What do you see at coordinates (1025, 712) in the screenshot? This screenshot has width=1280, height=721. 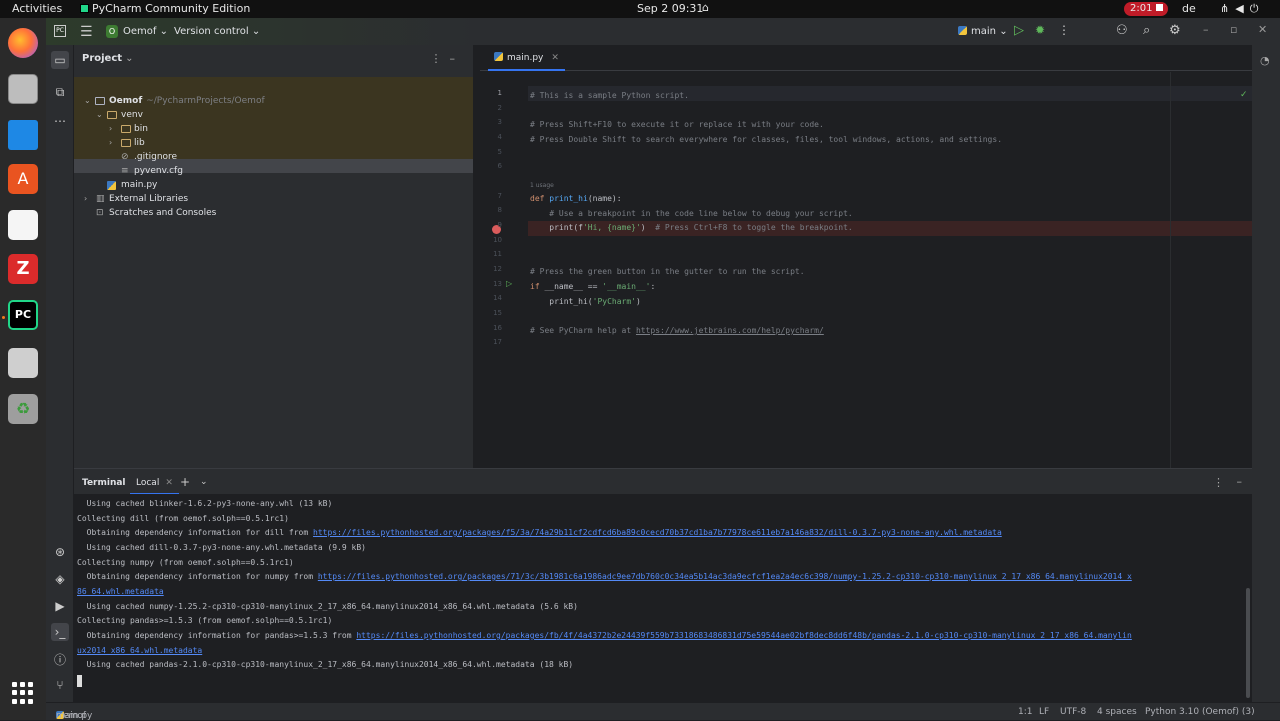 I see `caret-position: 1:1` at bounding box center [1025, 712].